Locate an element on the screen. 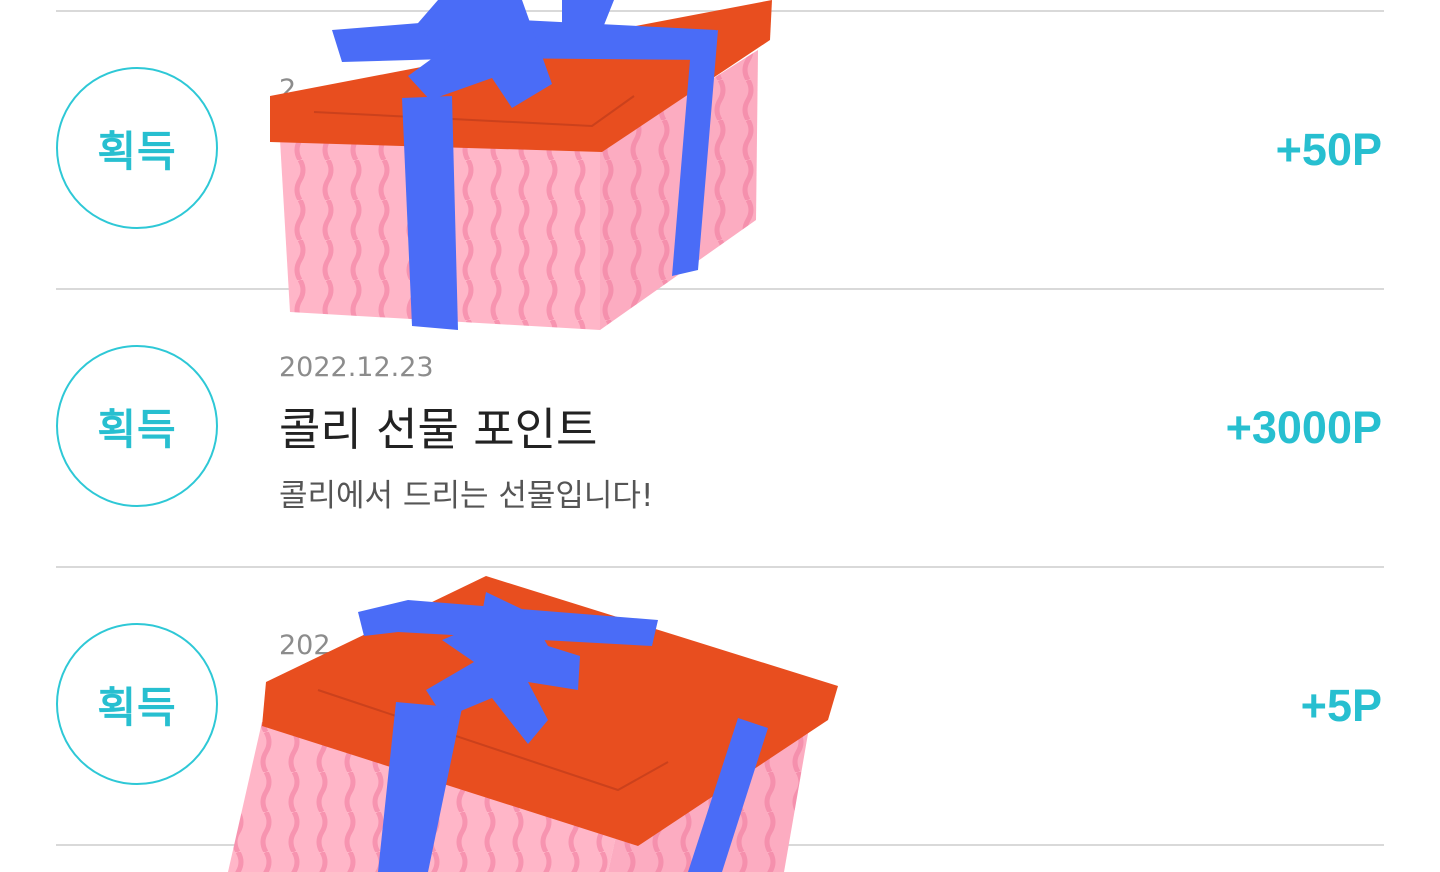 Image resolution: width=1440 pixels, height=872 pixels. points-amount: +5P is located at coordinates (1341, 705).